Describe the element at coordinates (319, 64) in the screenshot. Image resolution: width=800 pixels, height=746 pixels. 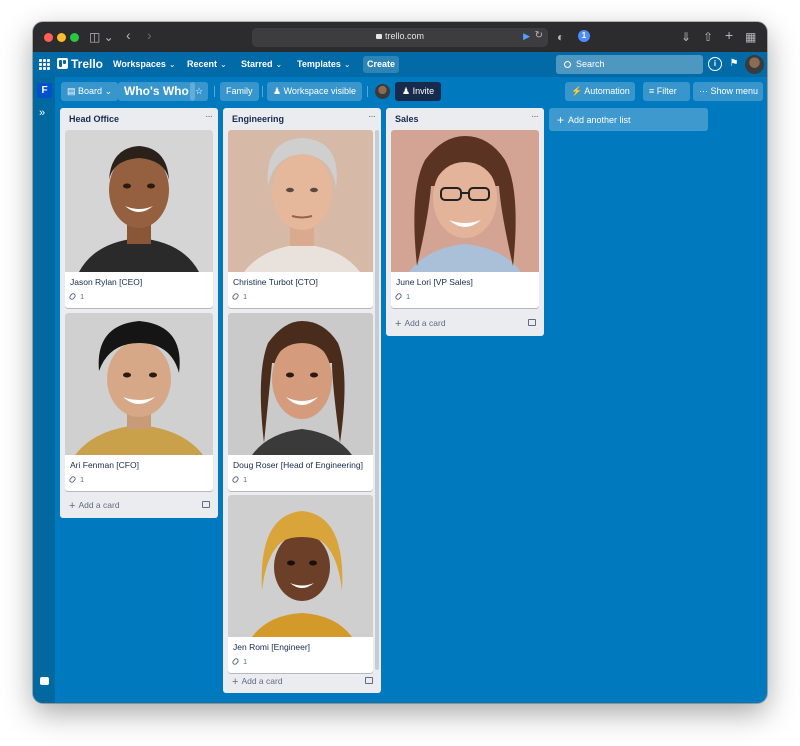
I see `nav-templates-label: Templates` at that location.